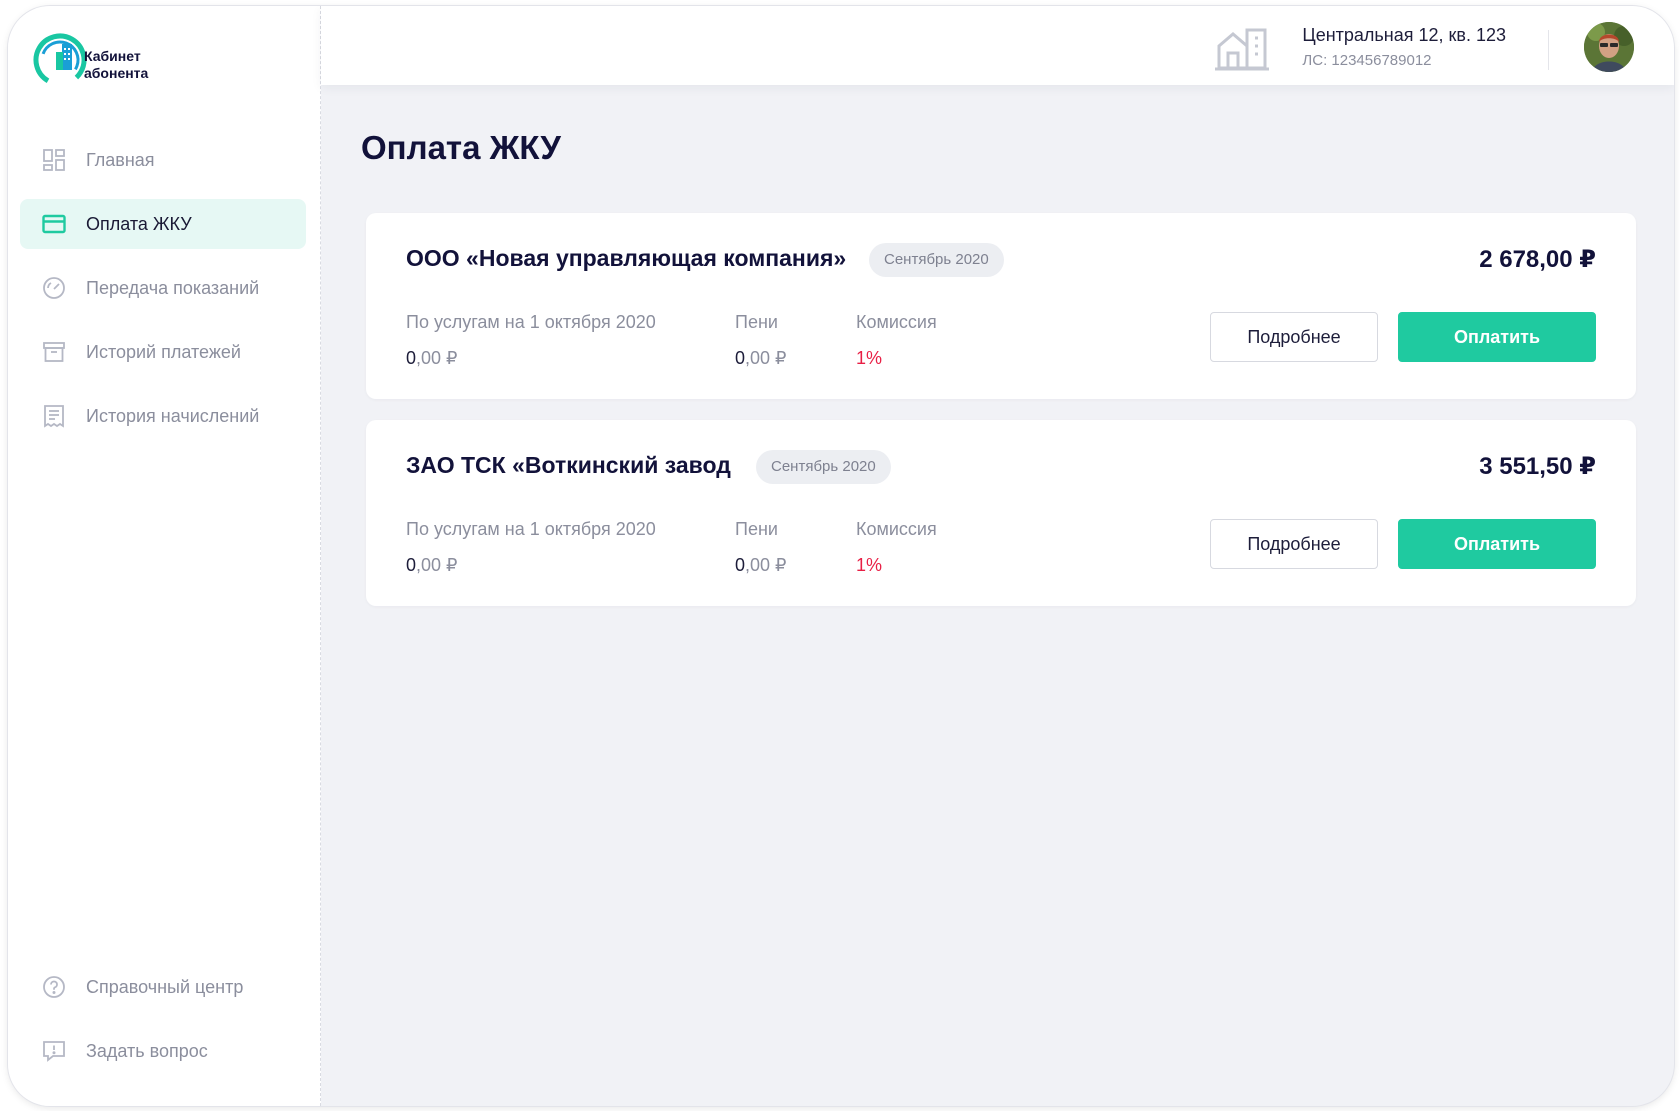 The height and width of the screenshot is (1111, 1680). I want to click on sidebar-item-payment-history: Историй платежей, so click(163, 352).